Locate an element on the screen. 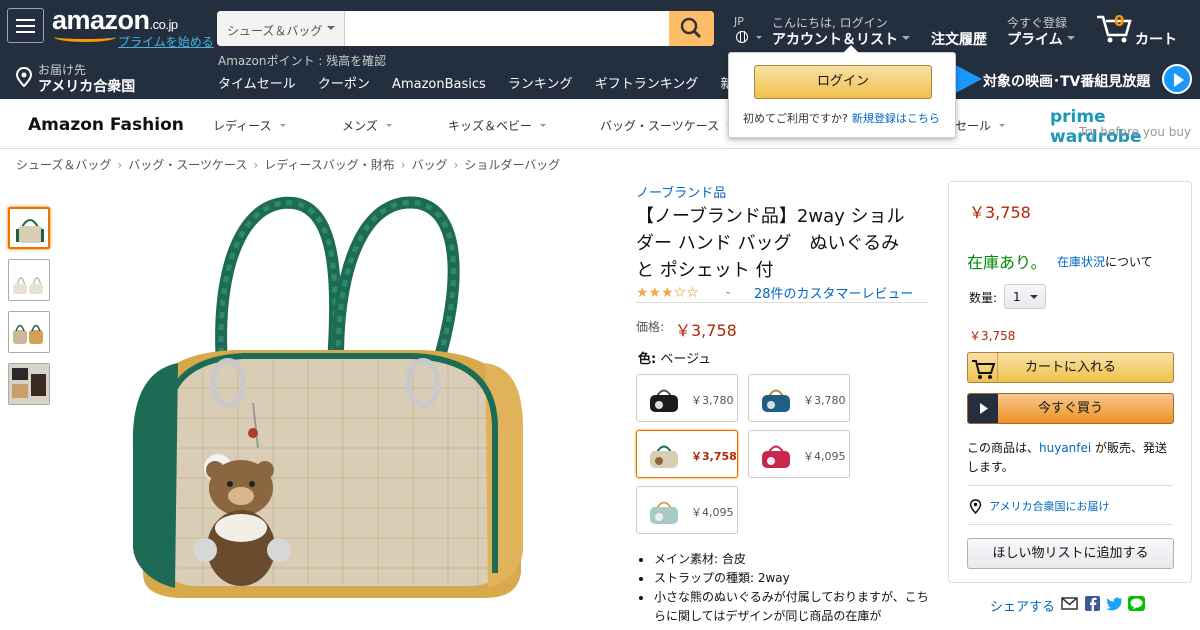 This screenshot has height=630, width=1200. breadcrumb-item: レディースバッグ・財布 is located at coordinates (329, 165).